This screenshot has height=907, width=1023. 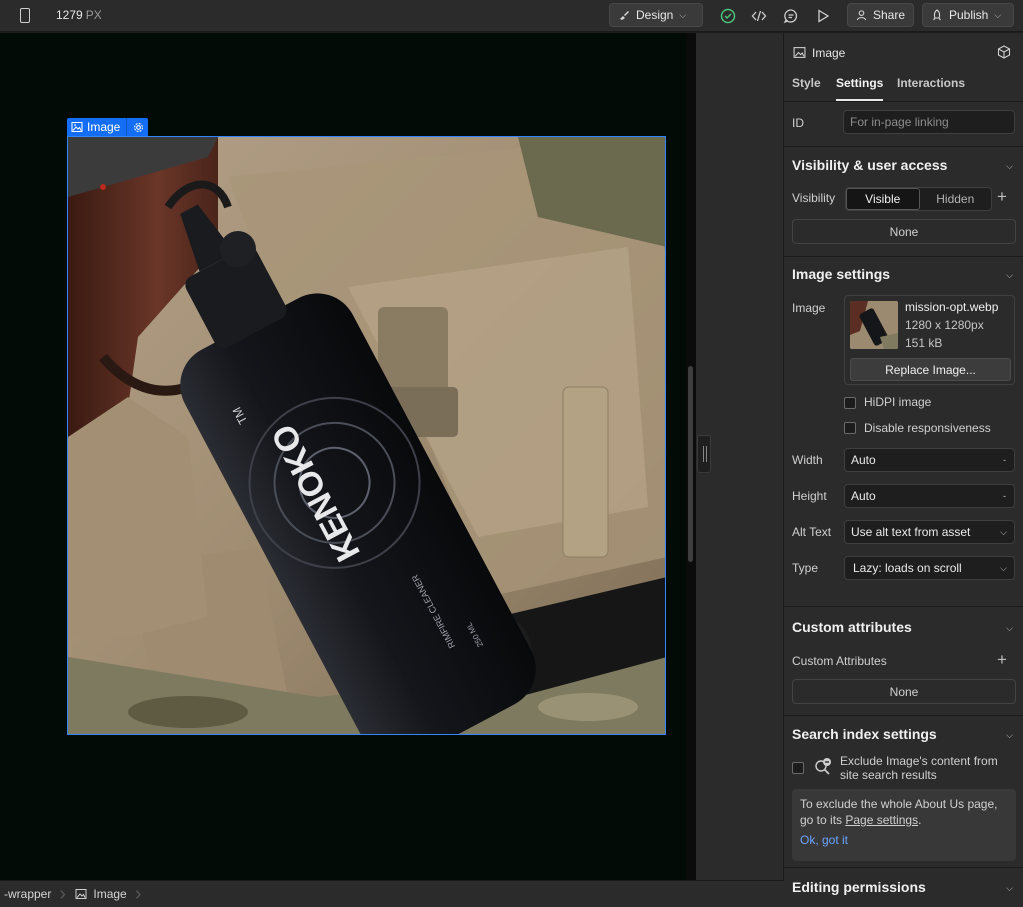 I want to click on add-visibility-condition-icon: +, so click(x=1002, y=197).